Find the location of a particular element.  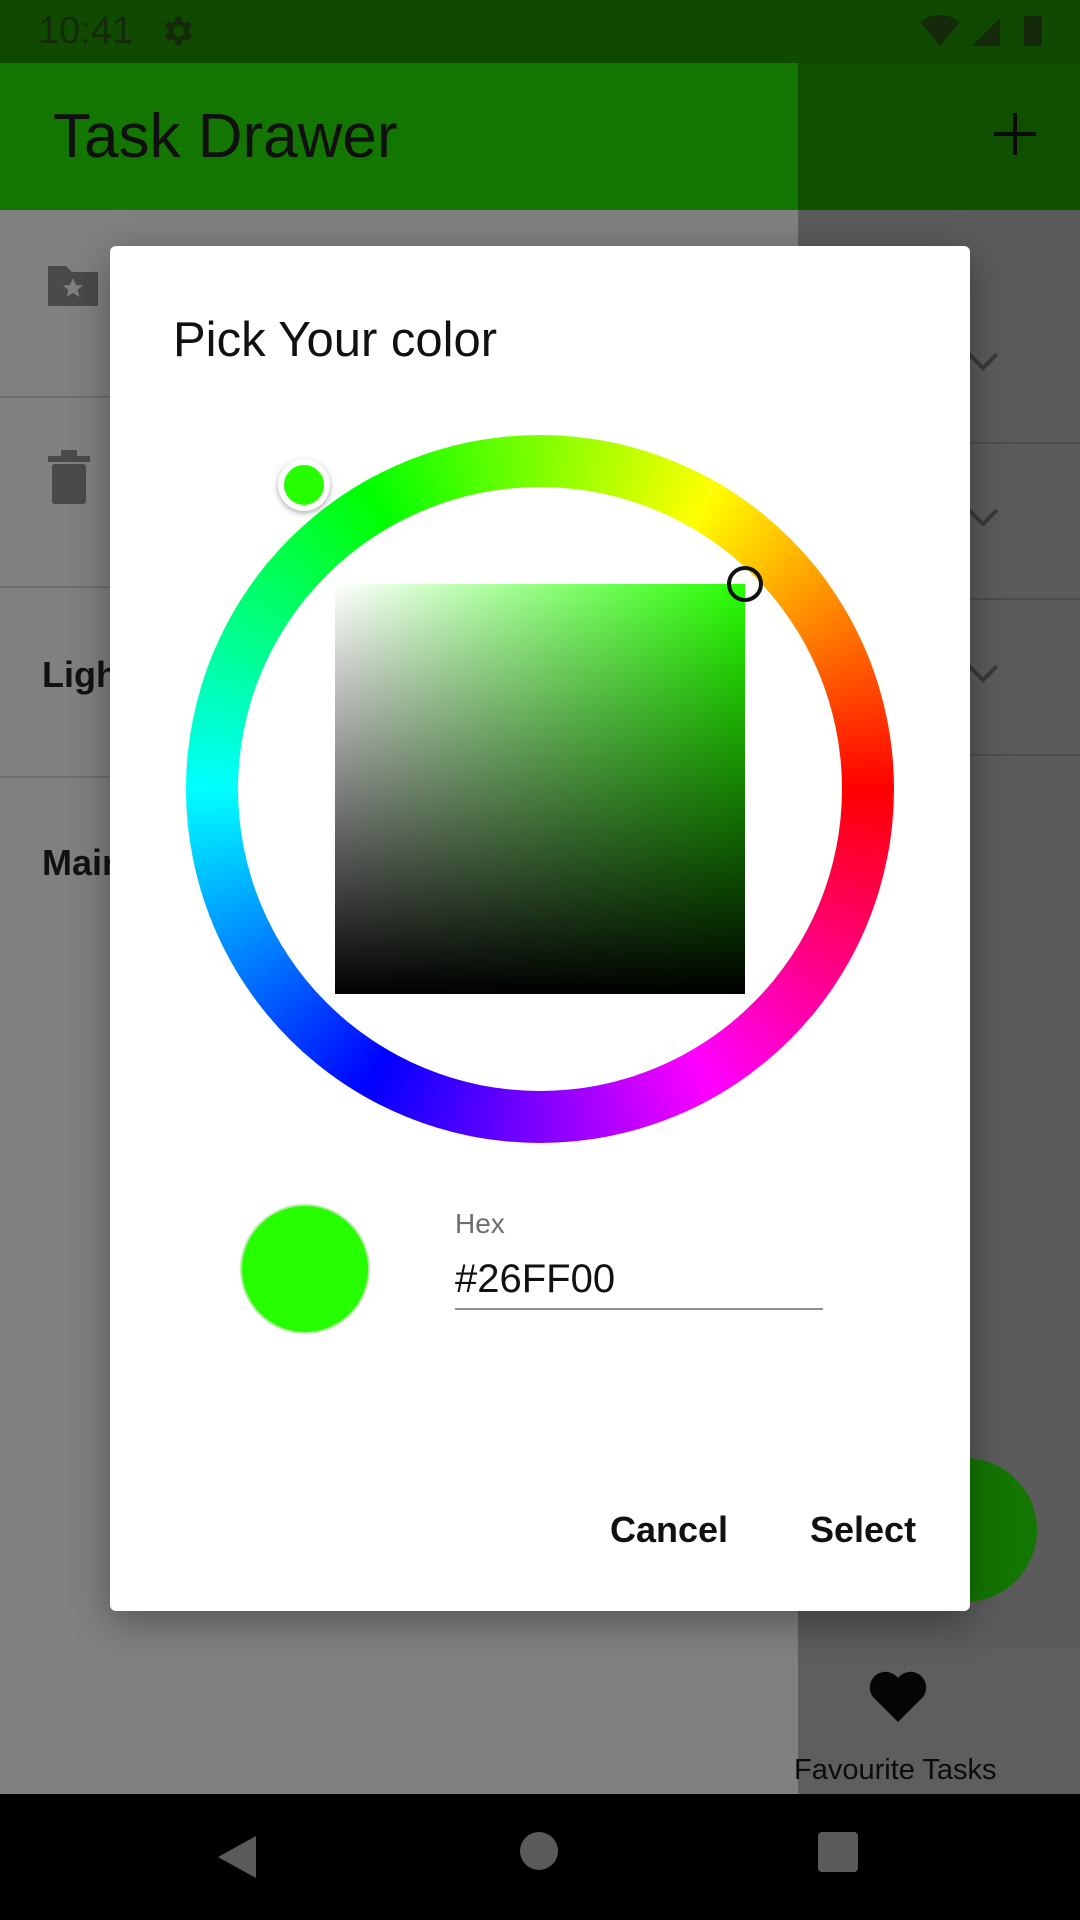

recents-icon is located at coordinates (838, 1852).